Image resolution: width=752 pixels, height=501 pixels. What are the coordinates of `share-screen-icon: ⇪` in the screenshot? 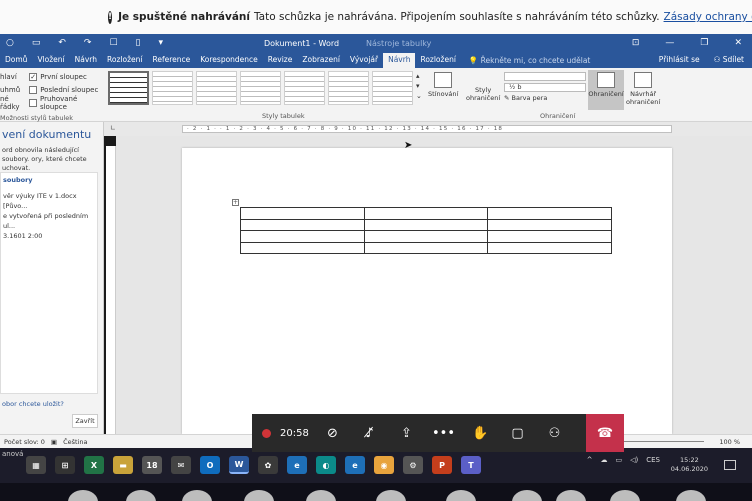 It's located at (406, 433).